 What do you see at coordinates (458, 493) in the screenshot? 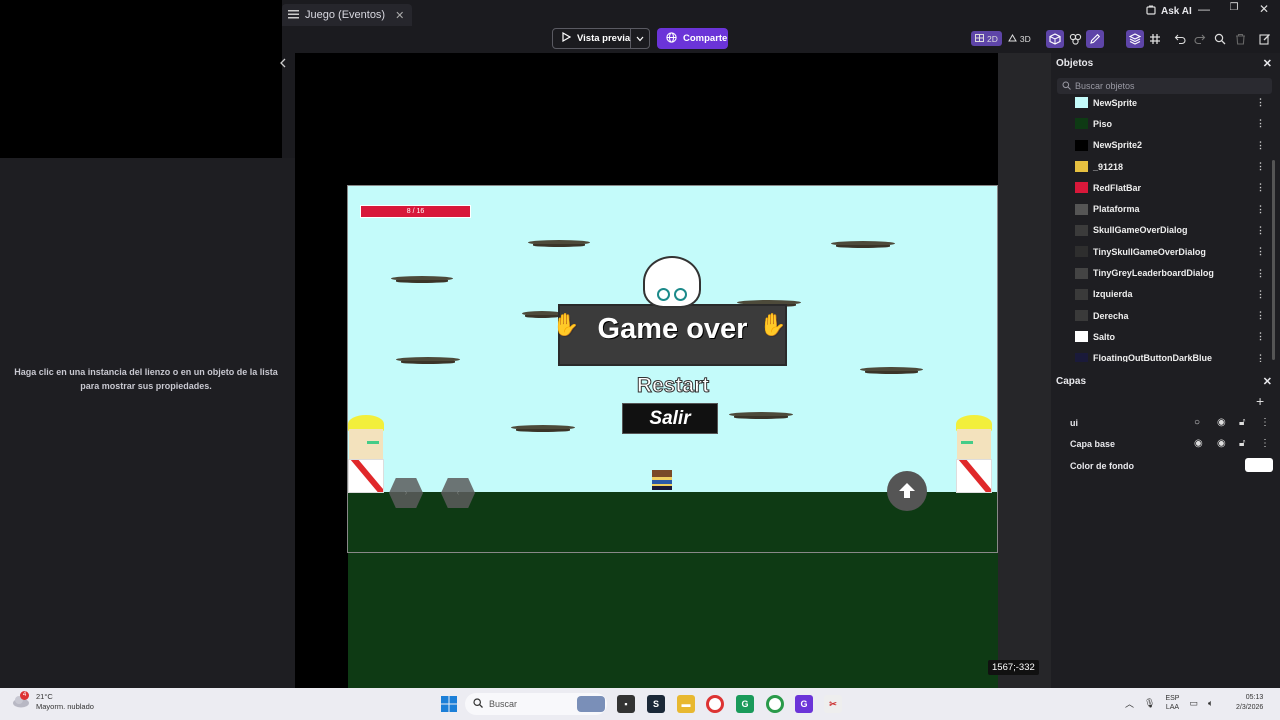
I see `right-arrow-button: ‹` at bounding box center [458, 493].